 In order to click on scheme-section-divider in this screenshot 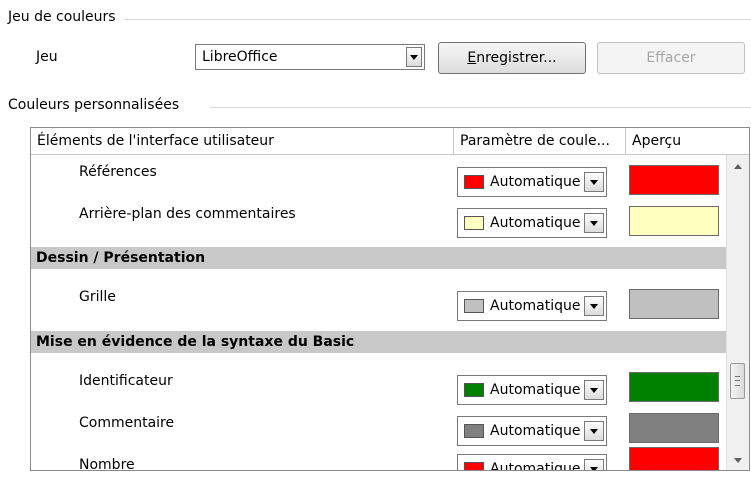, I will do `click(437, 19)`.